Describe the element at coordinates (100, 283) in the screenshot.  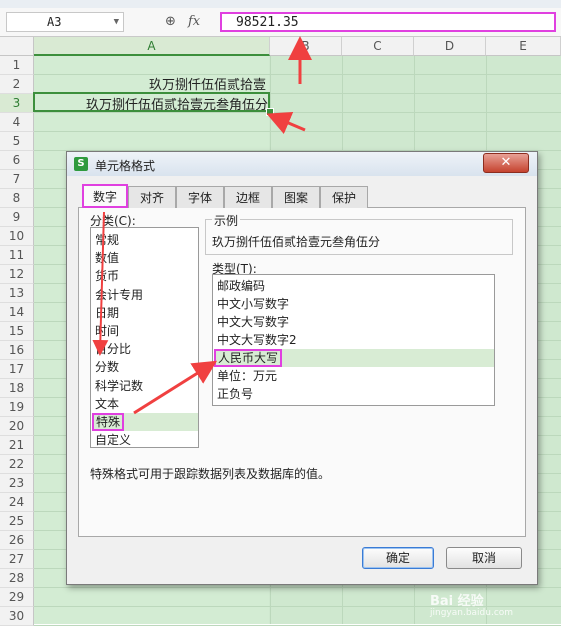
I see `arrow-to-tab` at that location.